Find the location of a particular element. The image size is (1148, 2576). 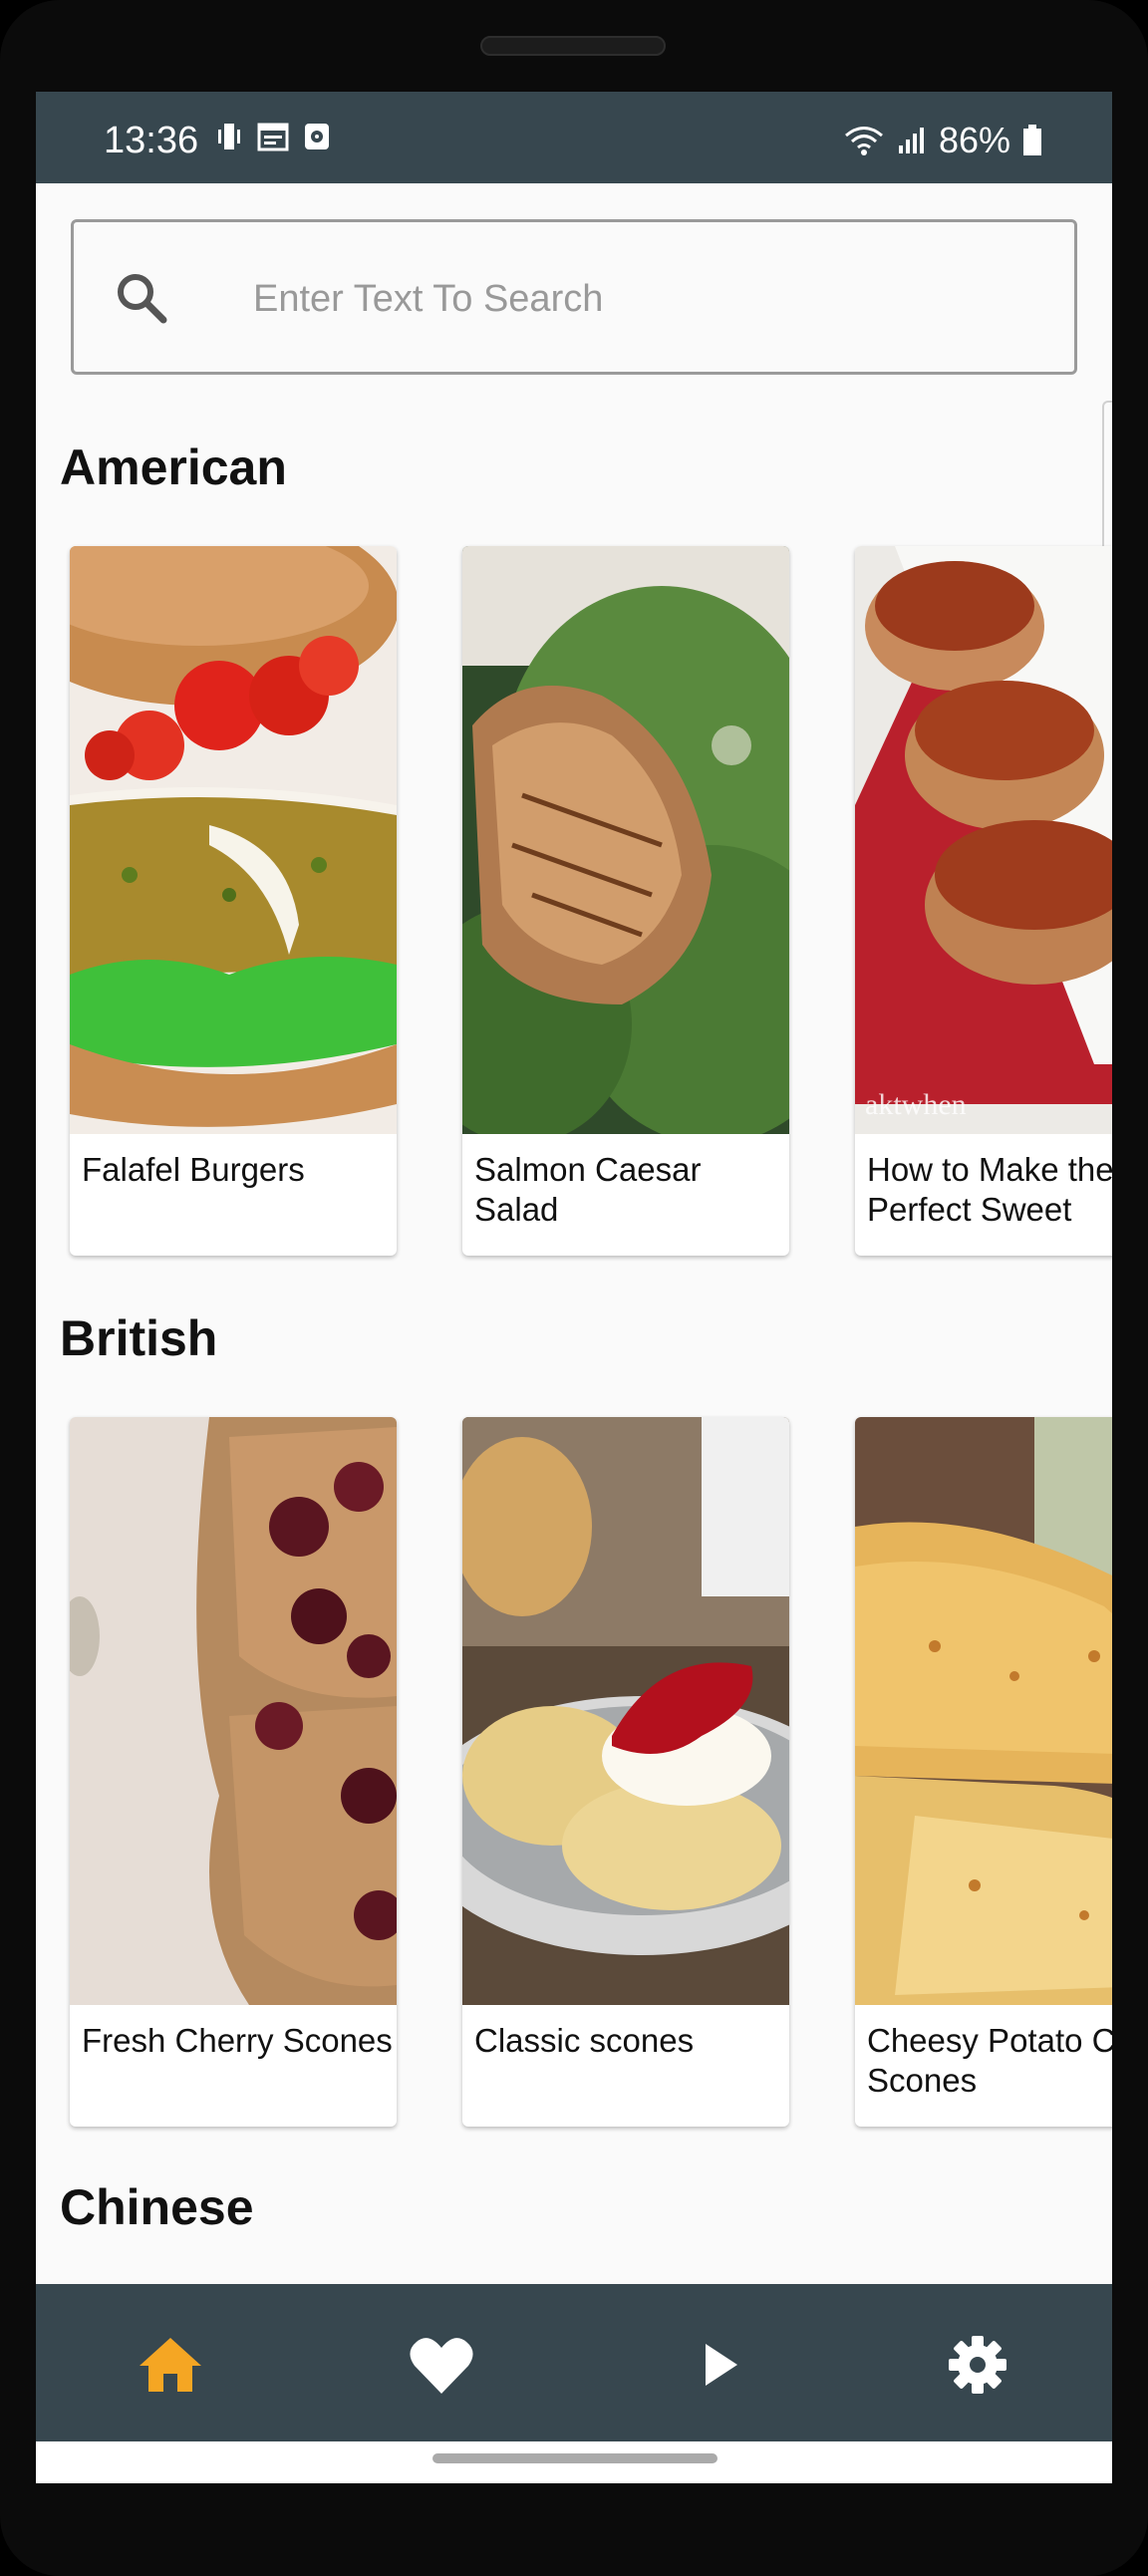

signal-icon is located at coordinates (911, 140).